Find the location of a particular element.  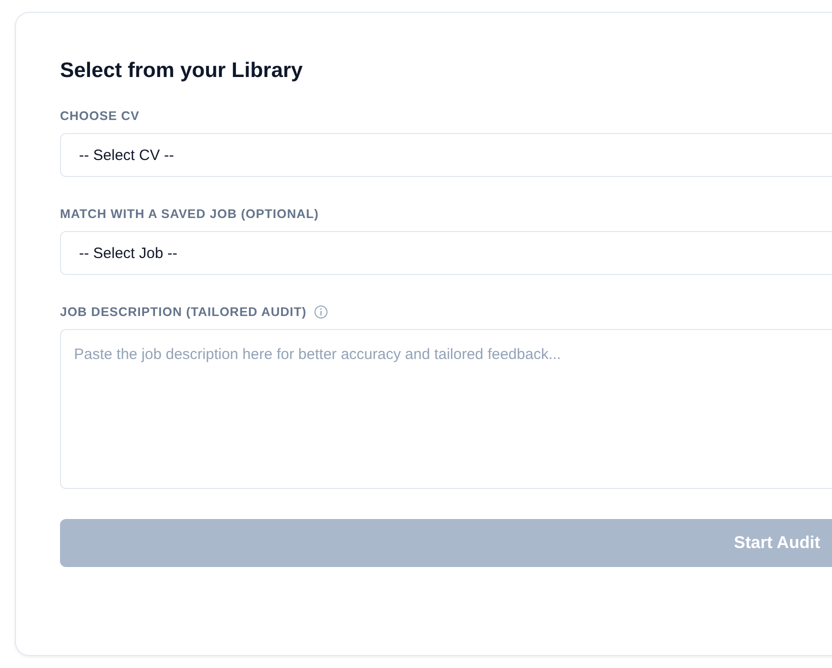

field-label: MATCH WITH A SAVED JOB (OPTIONAL) is located at coordinates (189, 214).